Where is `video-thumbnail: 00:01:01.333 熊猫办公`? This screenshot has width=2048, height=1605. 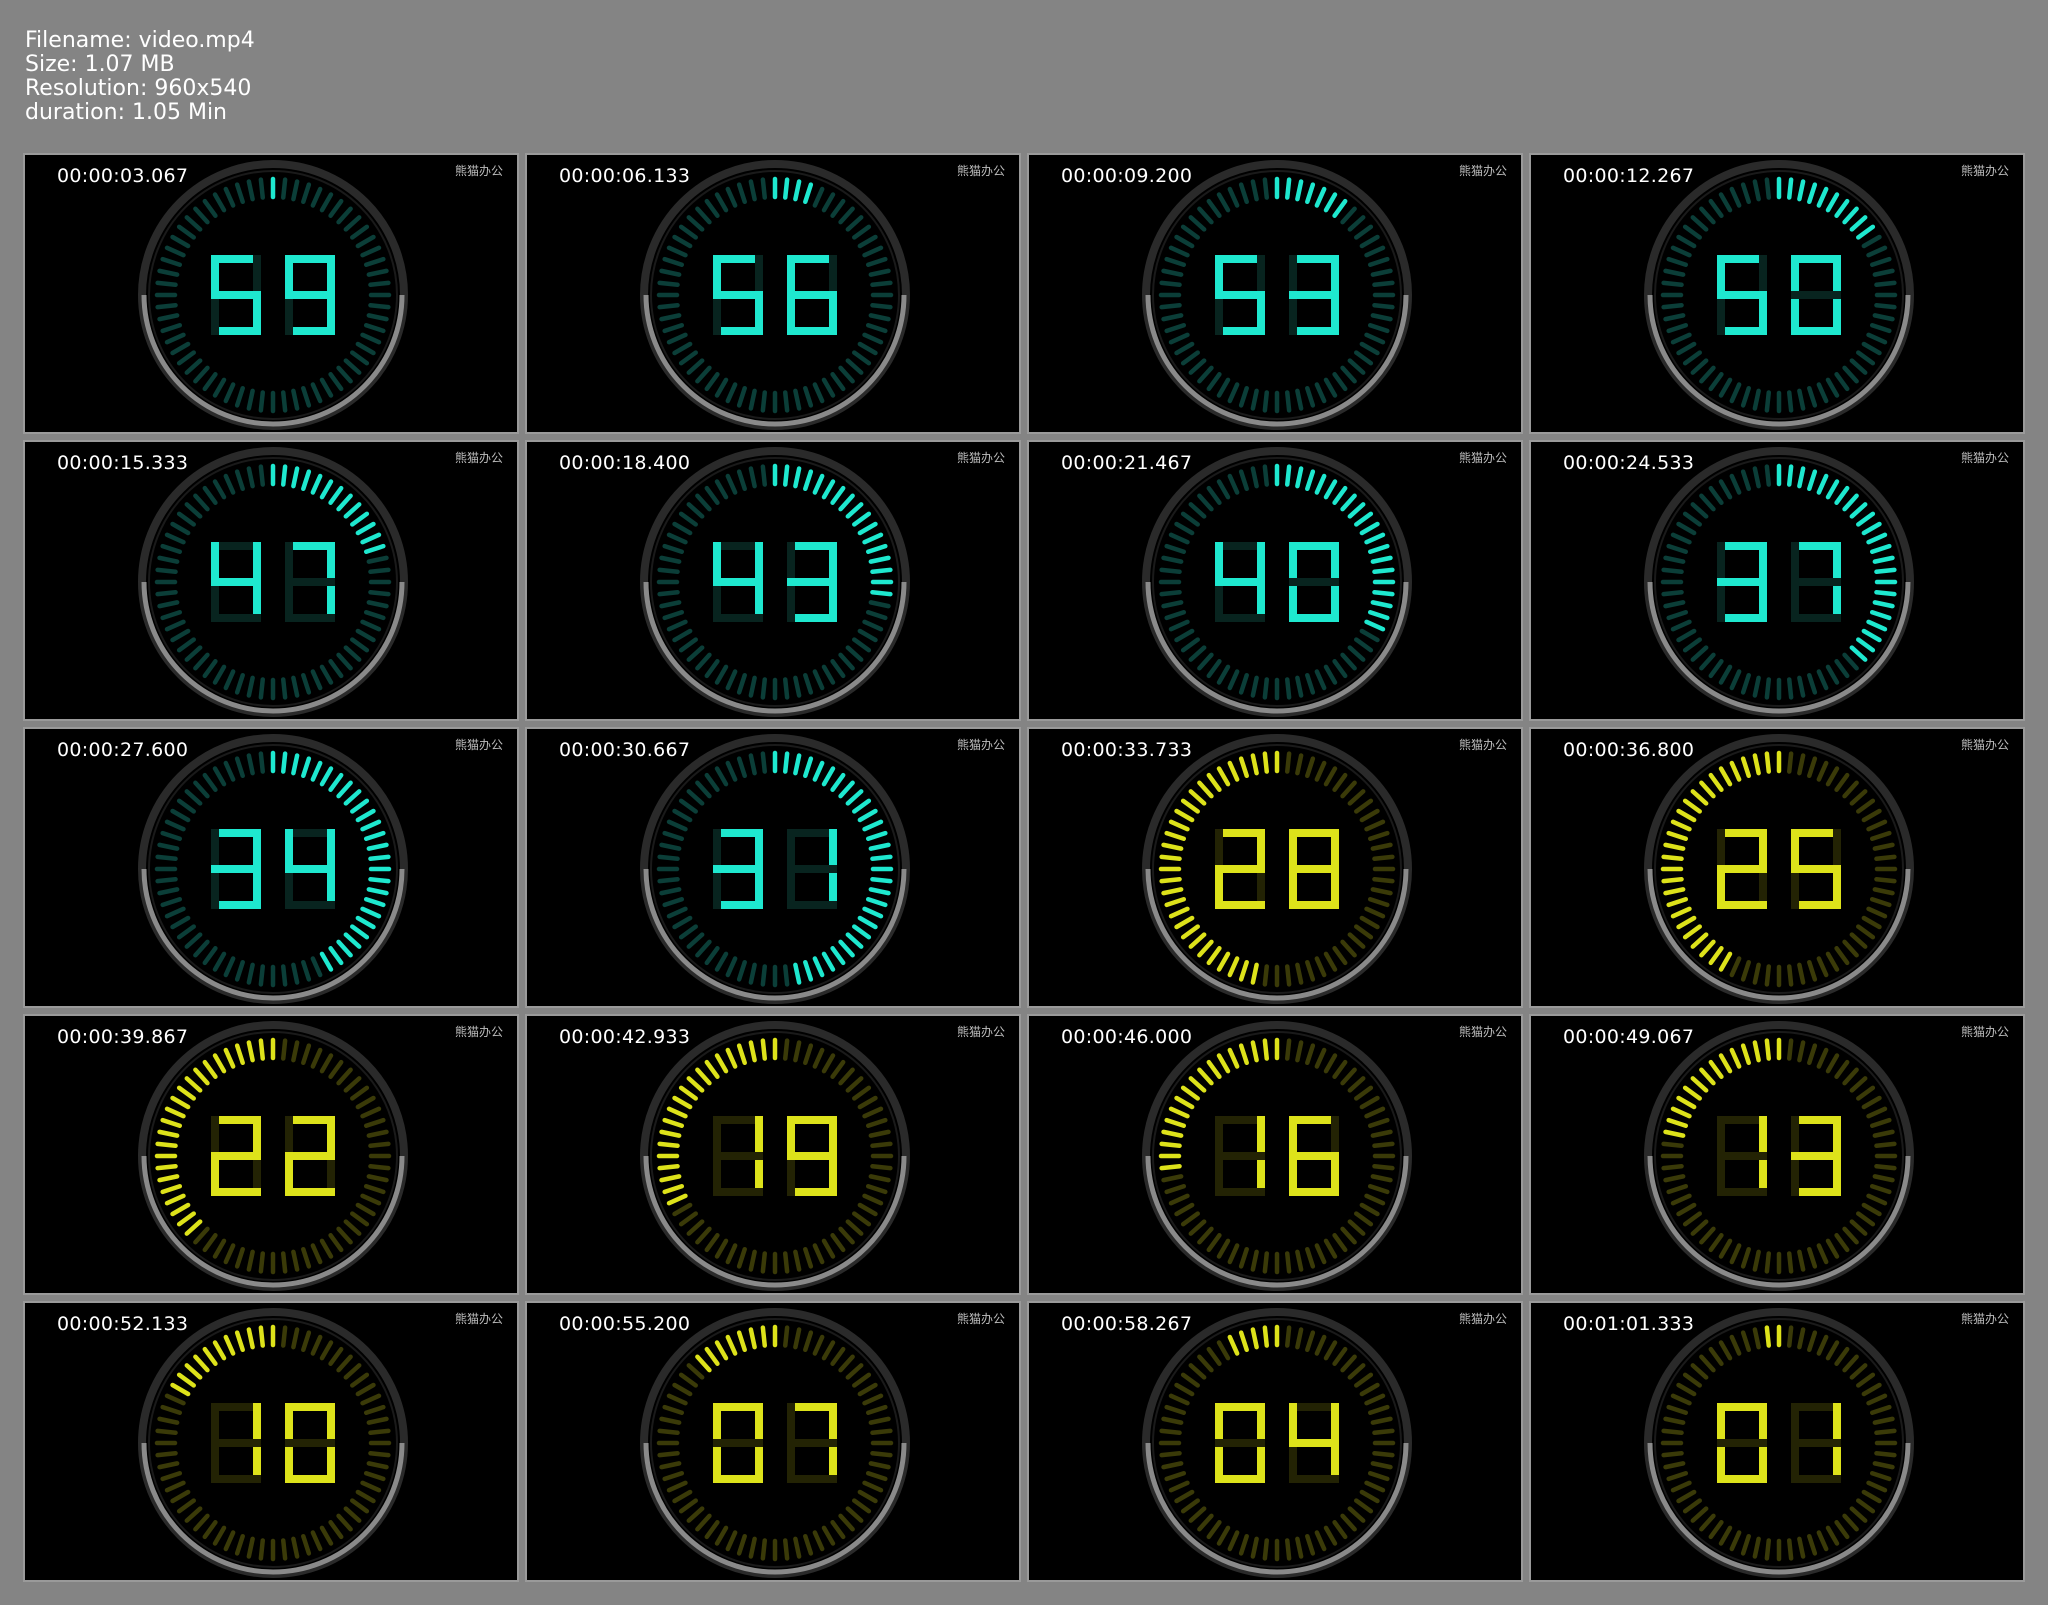
video-thumbnail: 00:01:01.333 熊猫办公 is located at coordinates (1777, 1441).